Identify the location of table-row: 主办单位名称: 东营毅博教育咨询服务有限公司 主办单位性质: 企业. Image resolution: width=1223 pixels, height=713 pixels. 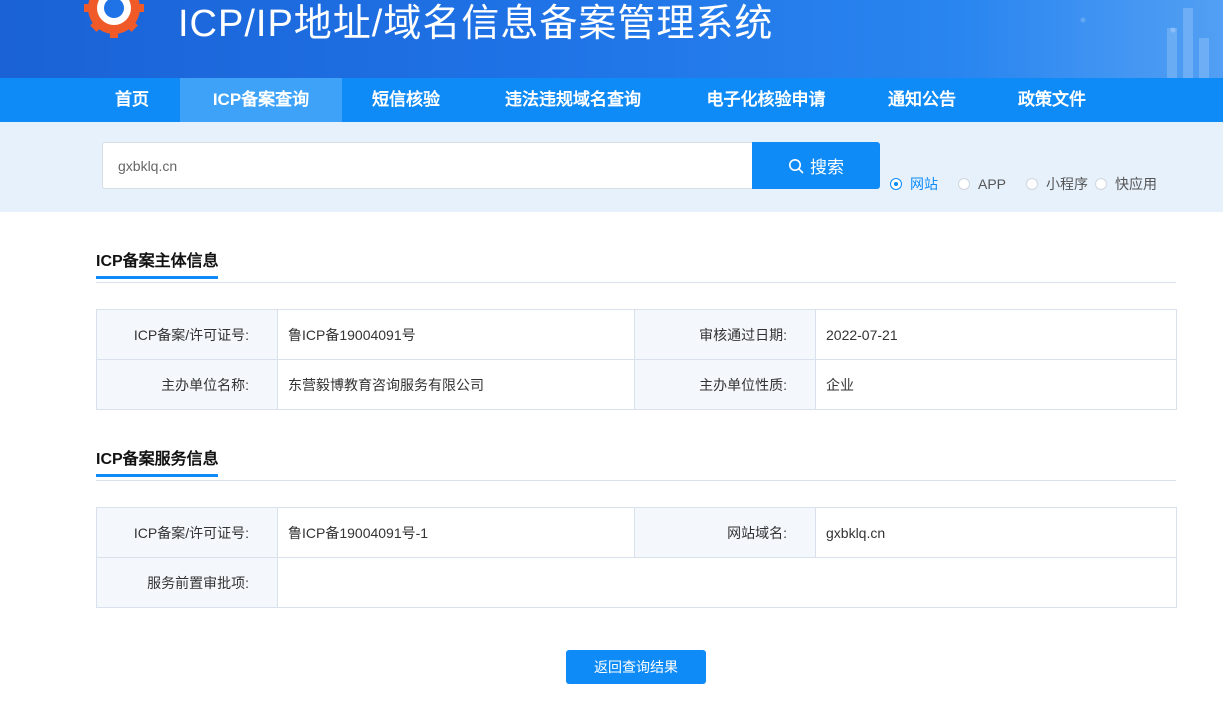
(636, 384).